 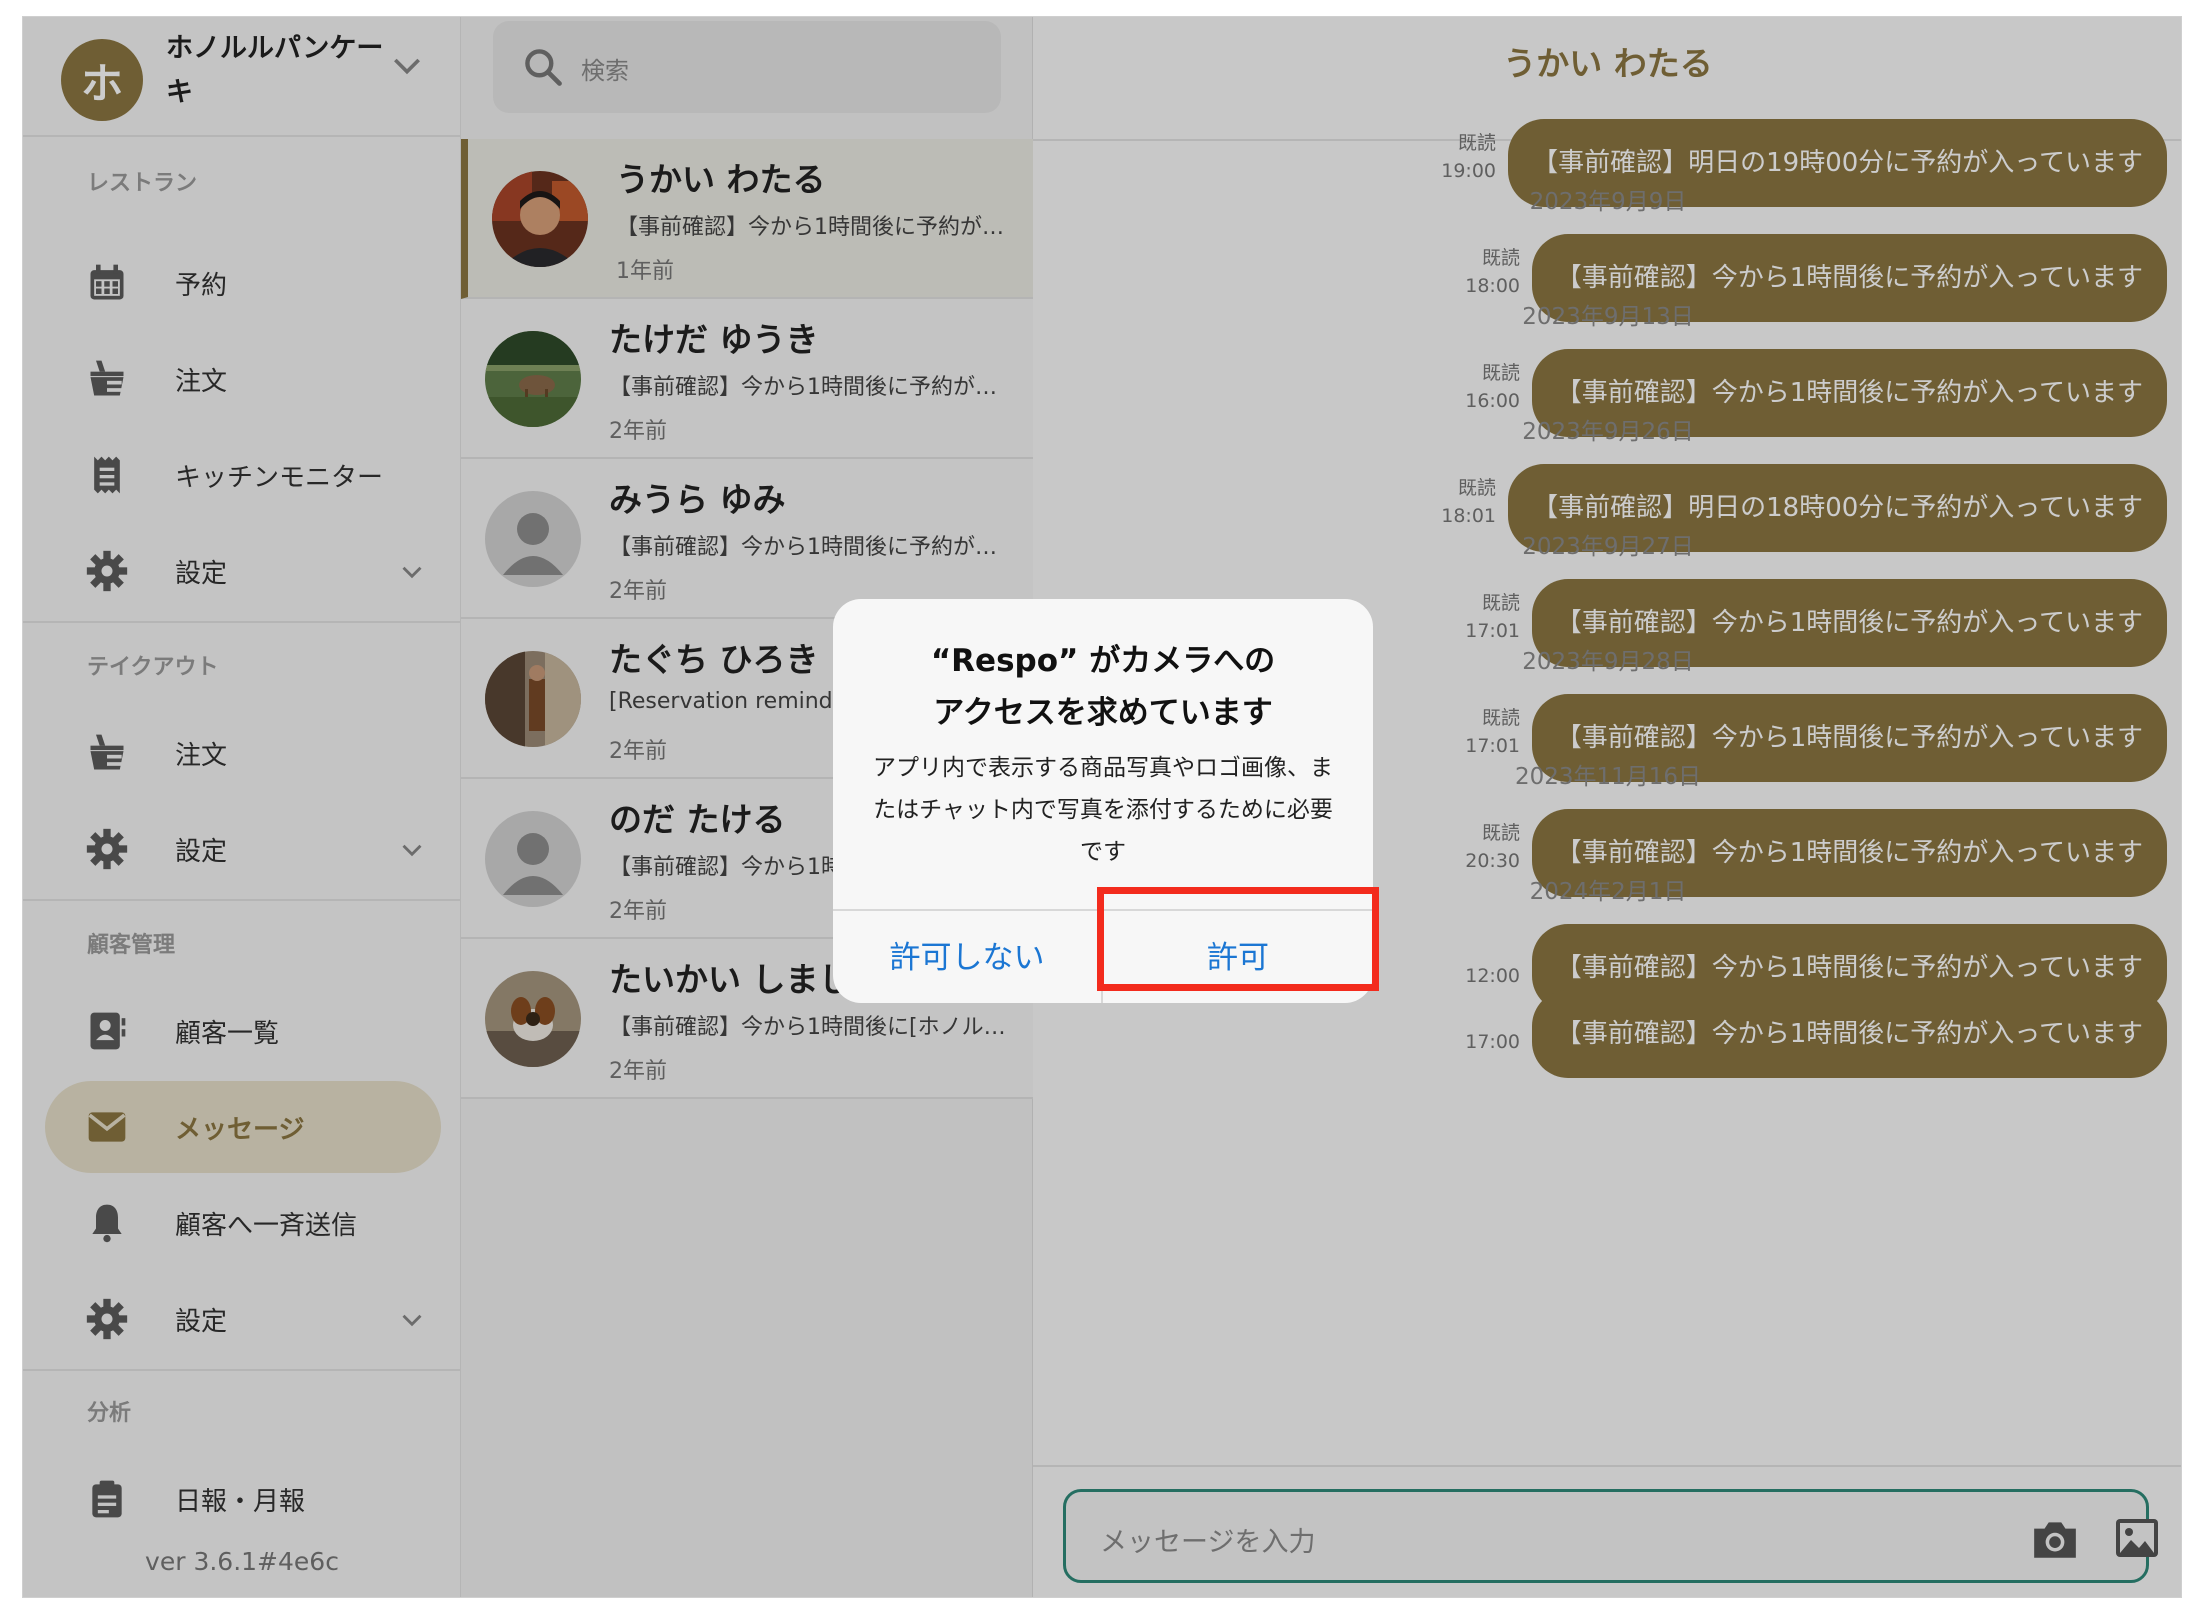 What do you see at coordinates (1238, 939) in the screenshot?
I see `highlight-box` at bounding box center [1238, 939].